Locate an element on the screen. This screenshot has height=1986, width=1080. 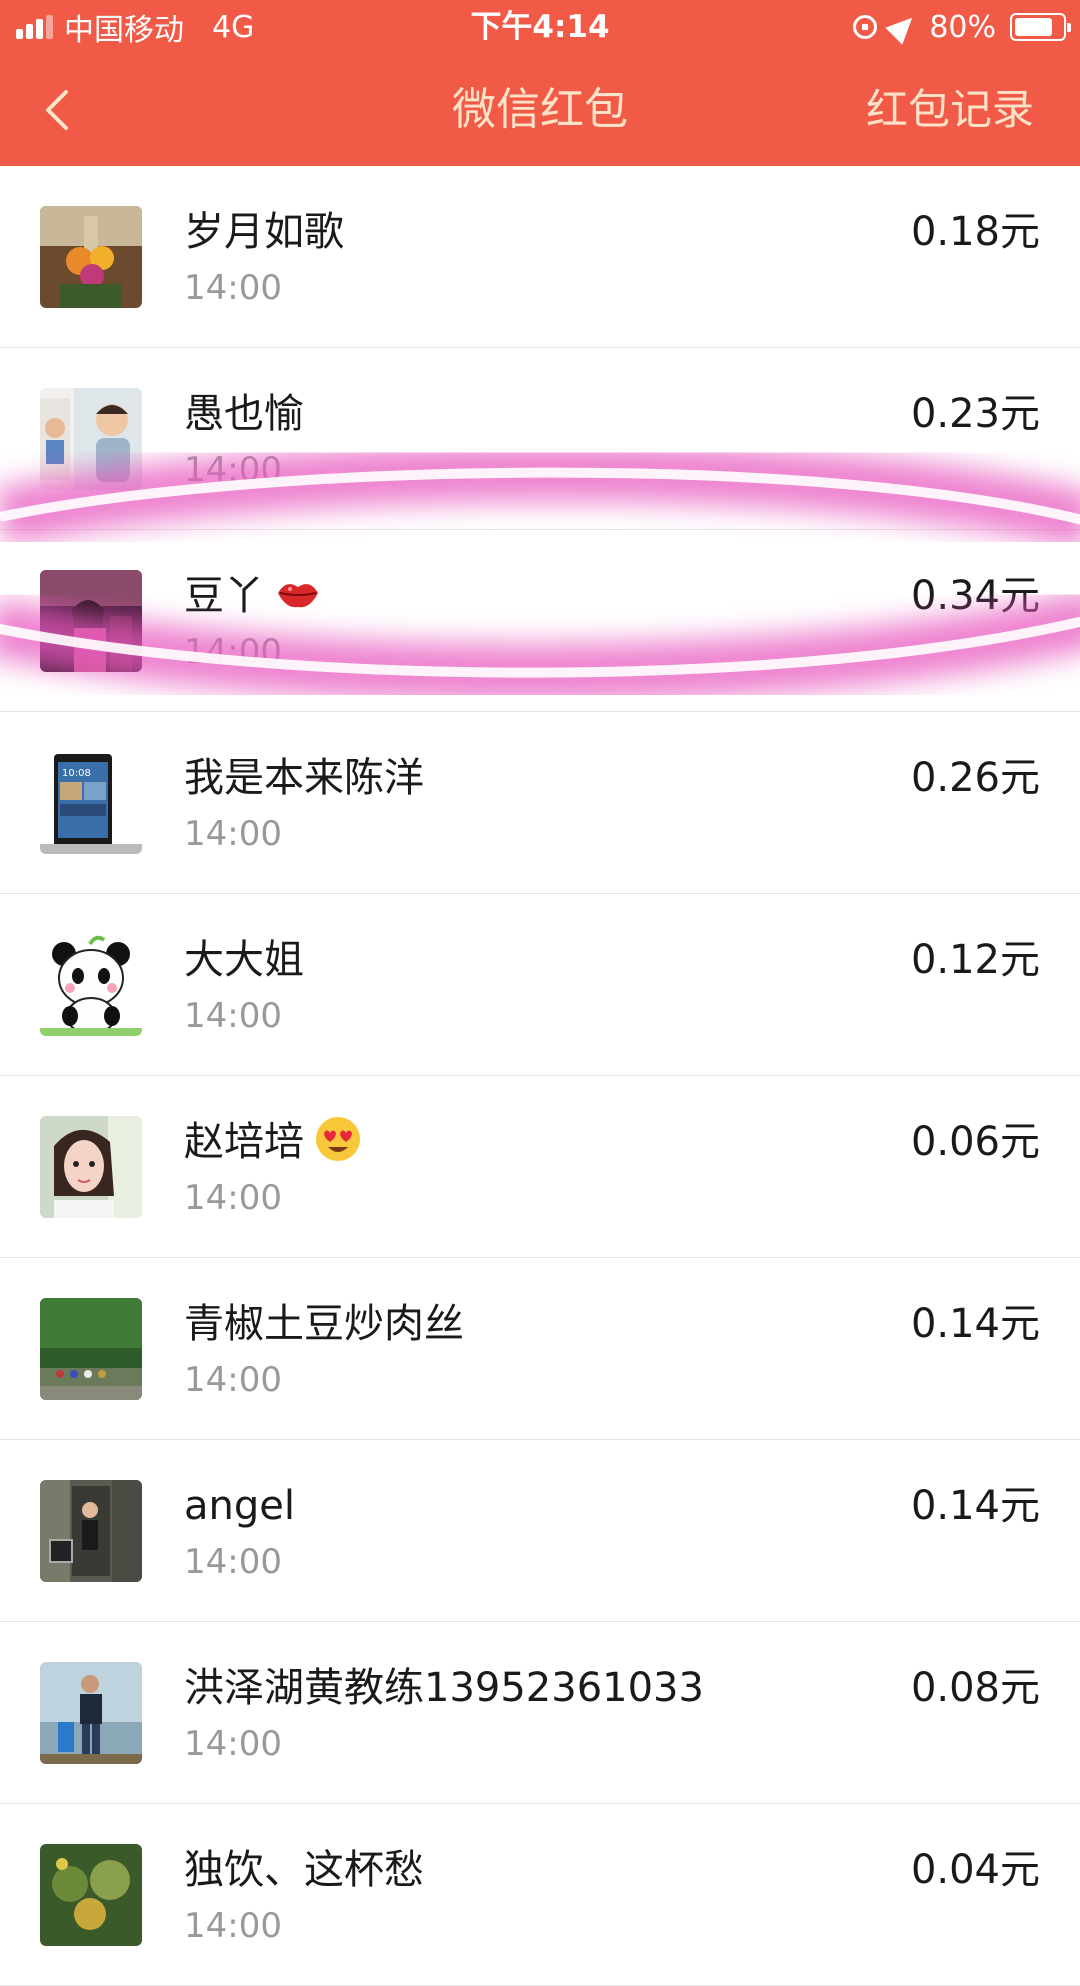
status-bar: 中国移动 4G 下午4:14 80% is located at coordinates (540, 27).